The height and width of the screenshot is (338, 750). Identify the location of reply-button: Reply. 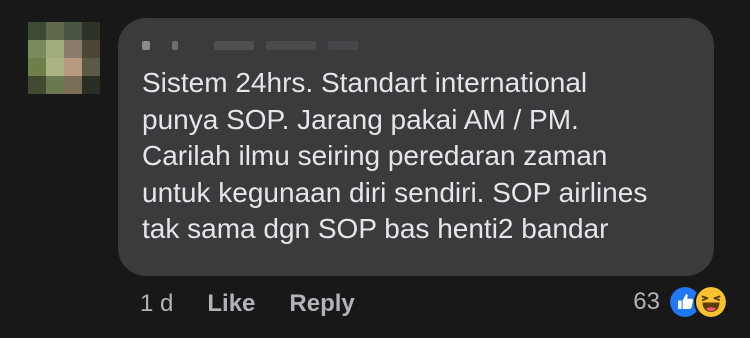
(321, 304).